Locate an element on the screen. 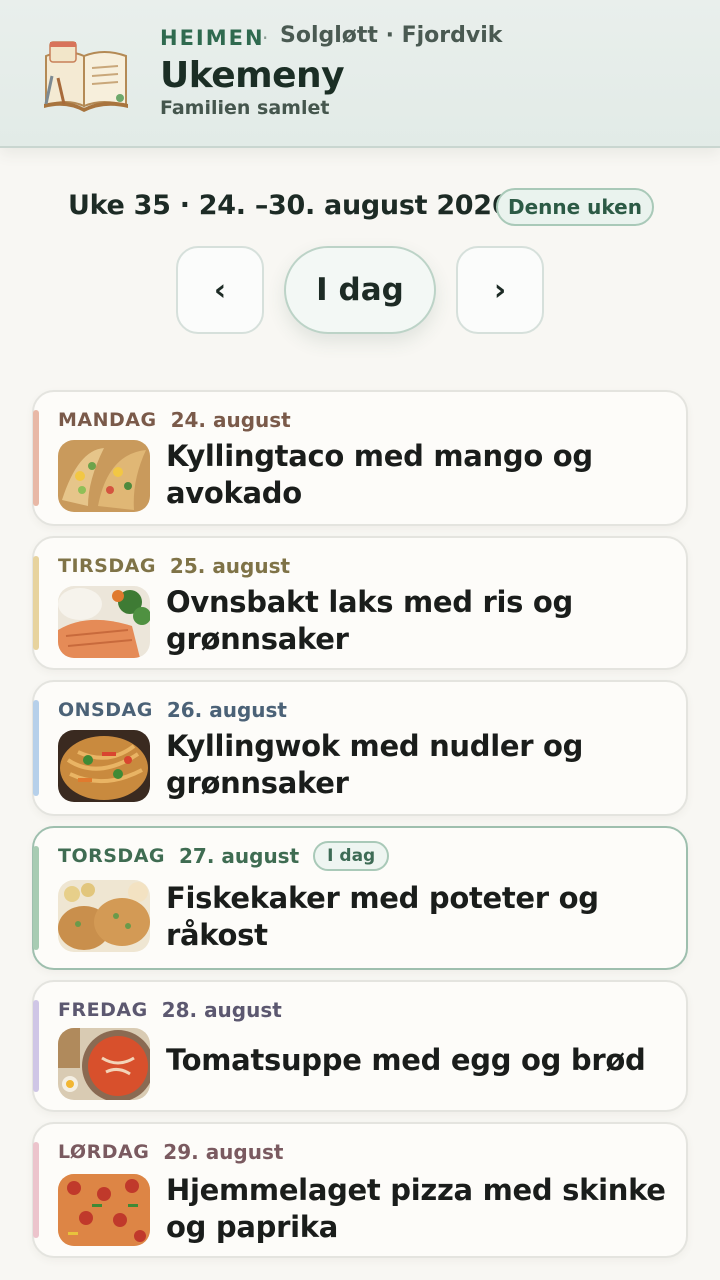 The height and width of the screenshot is (1280, 720). day-date: 25. august is located at coordinates (230, 566).